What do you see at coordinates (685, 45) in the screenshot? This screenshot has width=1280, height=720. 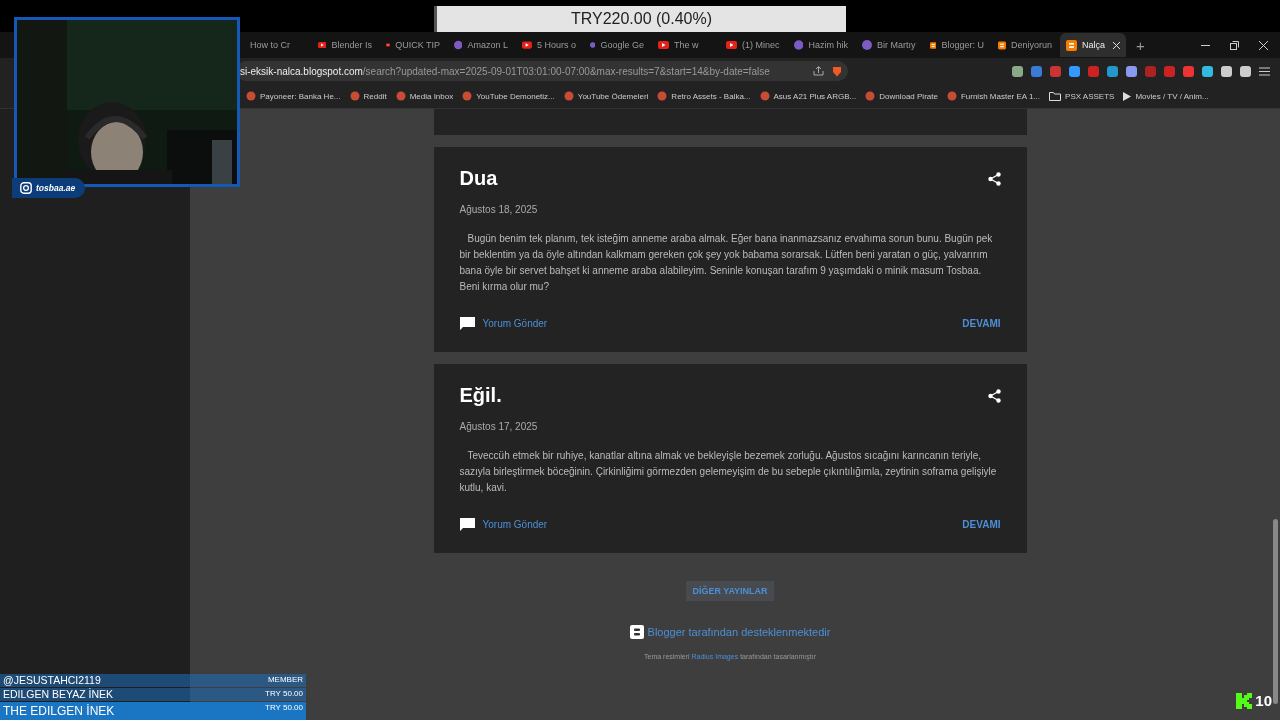 I see `browser-tab: The w` at bounding box center [685, 45].